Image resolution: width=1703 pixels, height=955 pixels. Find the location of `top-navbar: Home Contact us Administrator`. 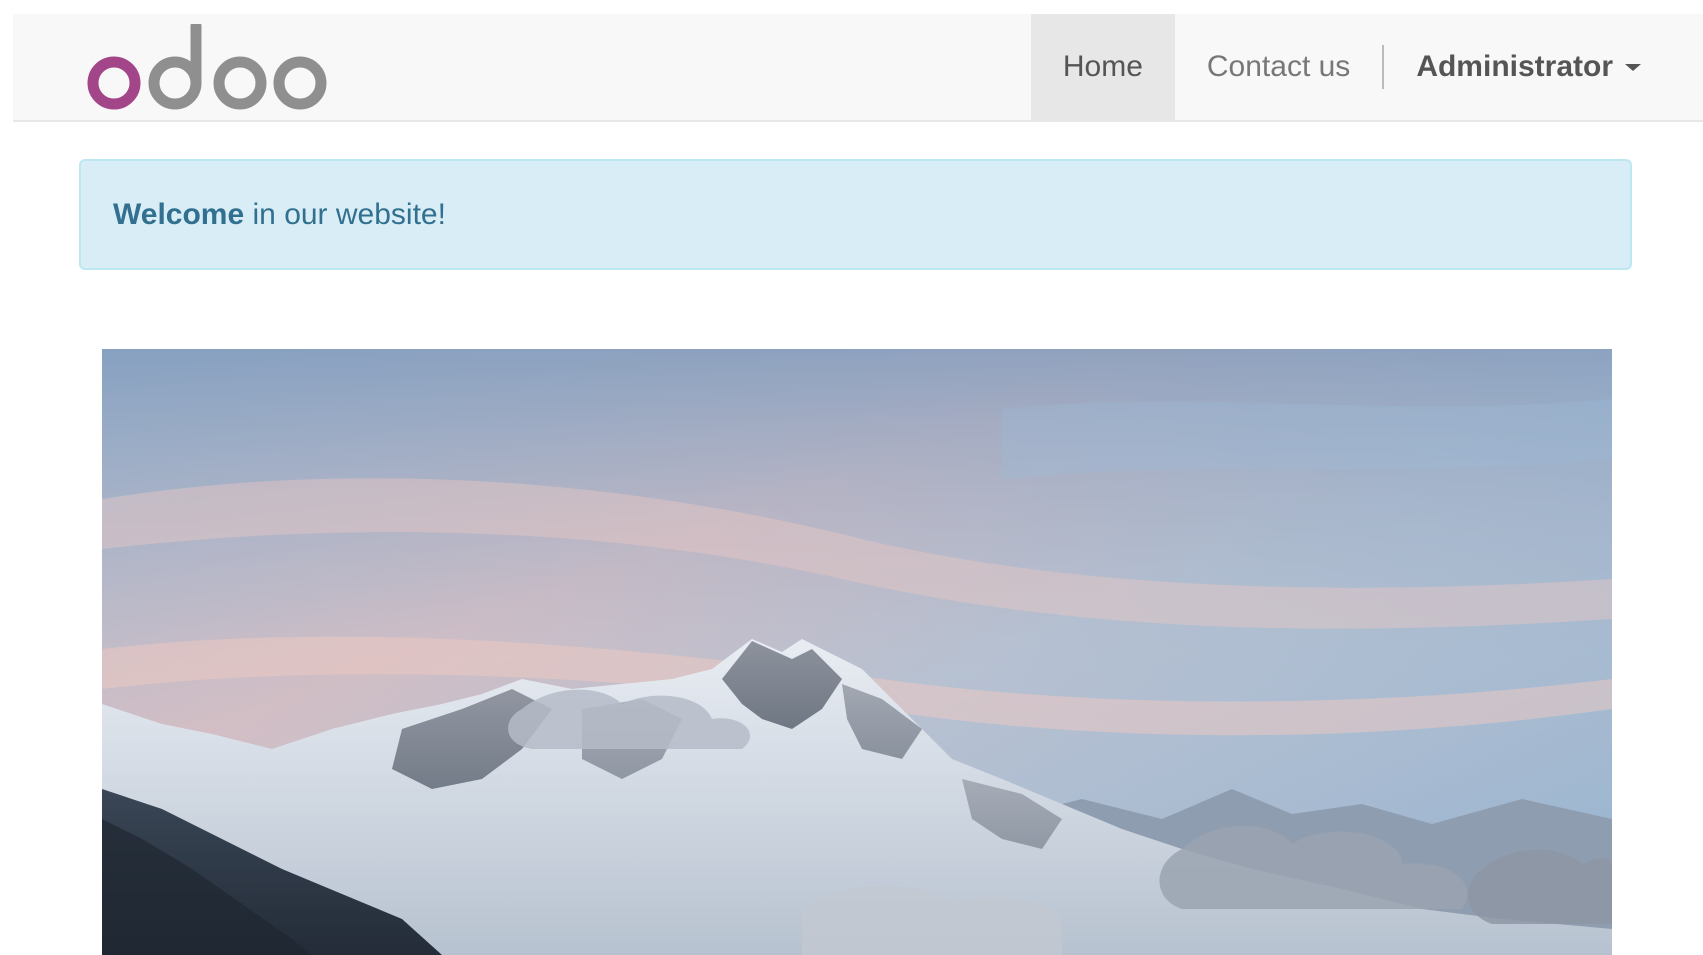

top-navbar: Home Contact us Administrator is located at coordinates (858, 68).